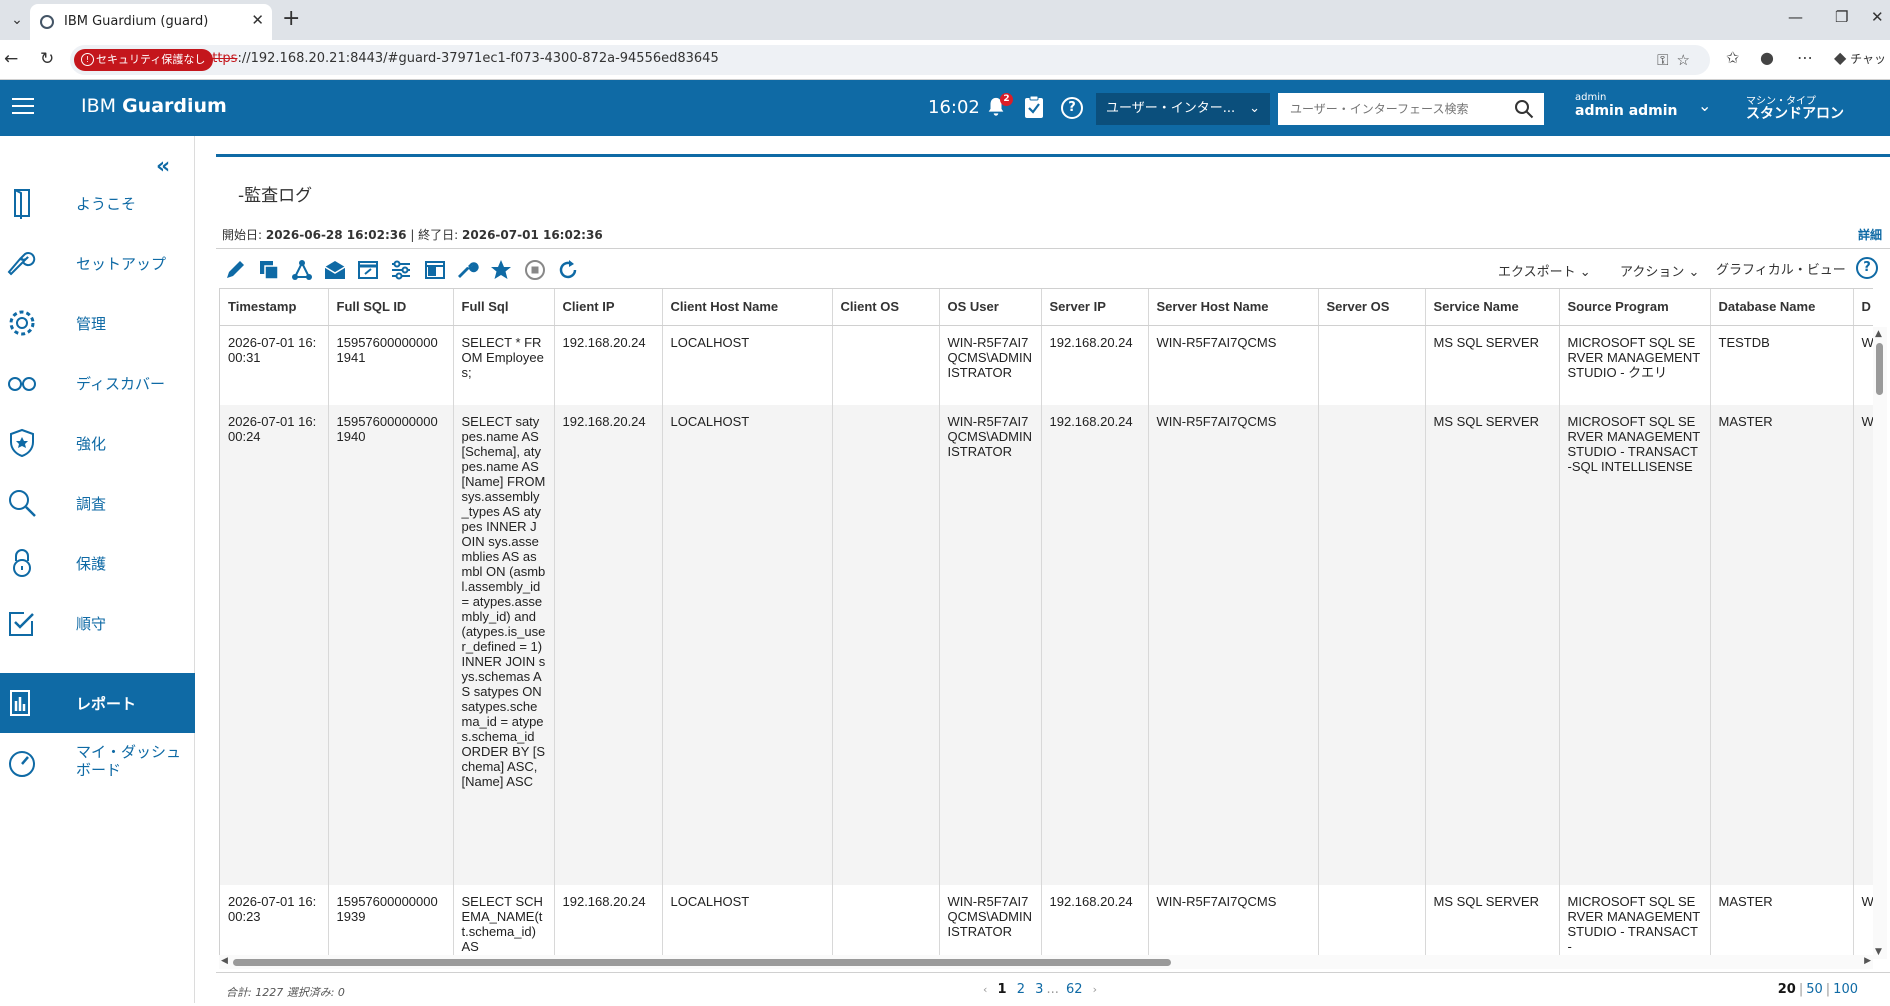  I want to click on star-icon, so click(501, 270).